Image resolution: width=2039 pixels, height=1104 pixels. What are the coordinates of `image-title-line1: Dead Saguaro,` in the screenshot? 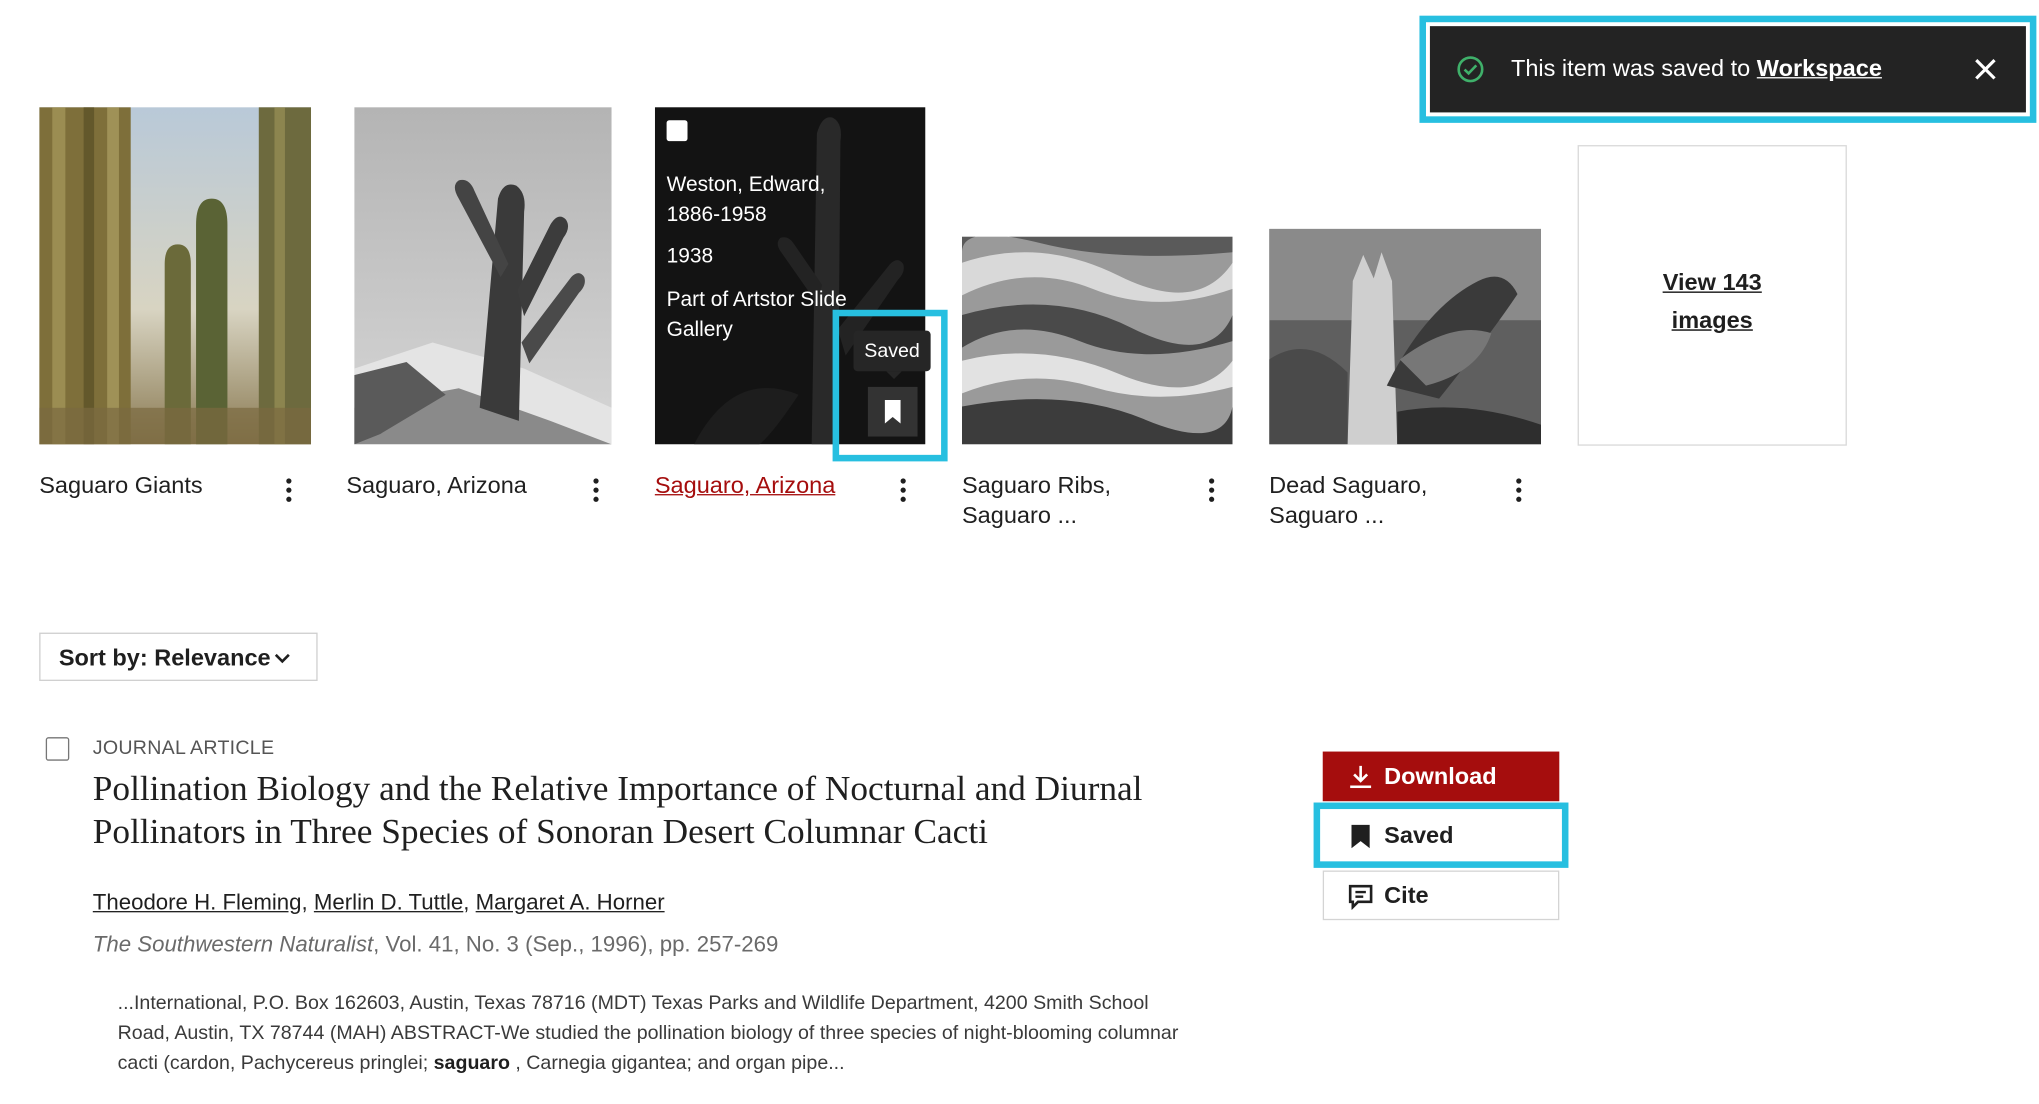 It's located at (1348, 486).